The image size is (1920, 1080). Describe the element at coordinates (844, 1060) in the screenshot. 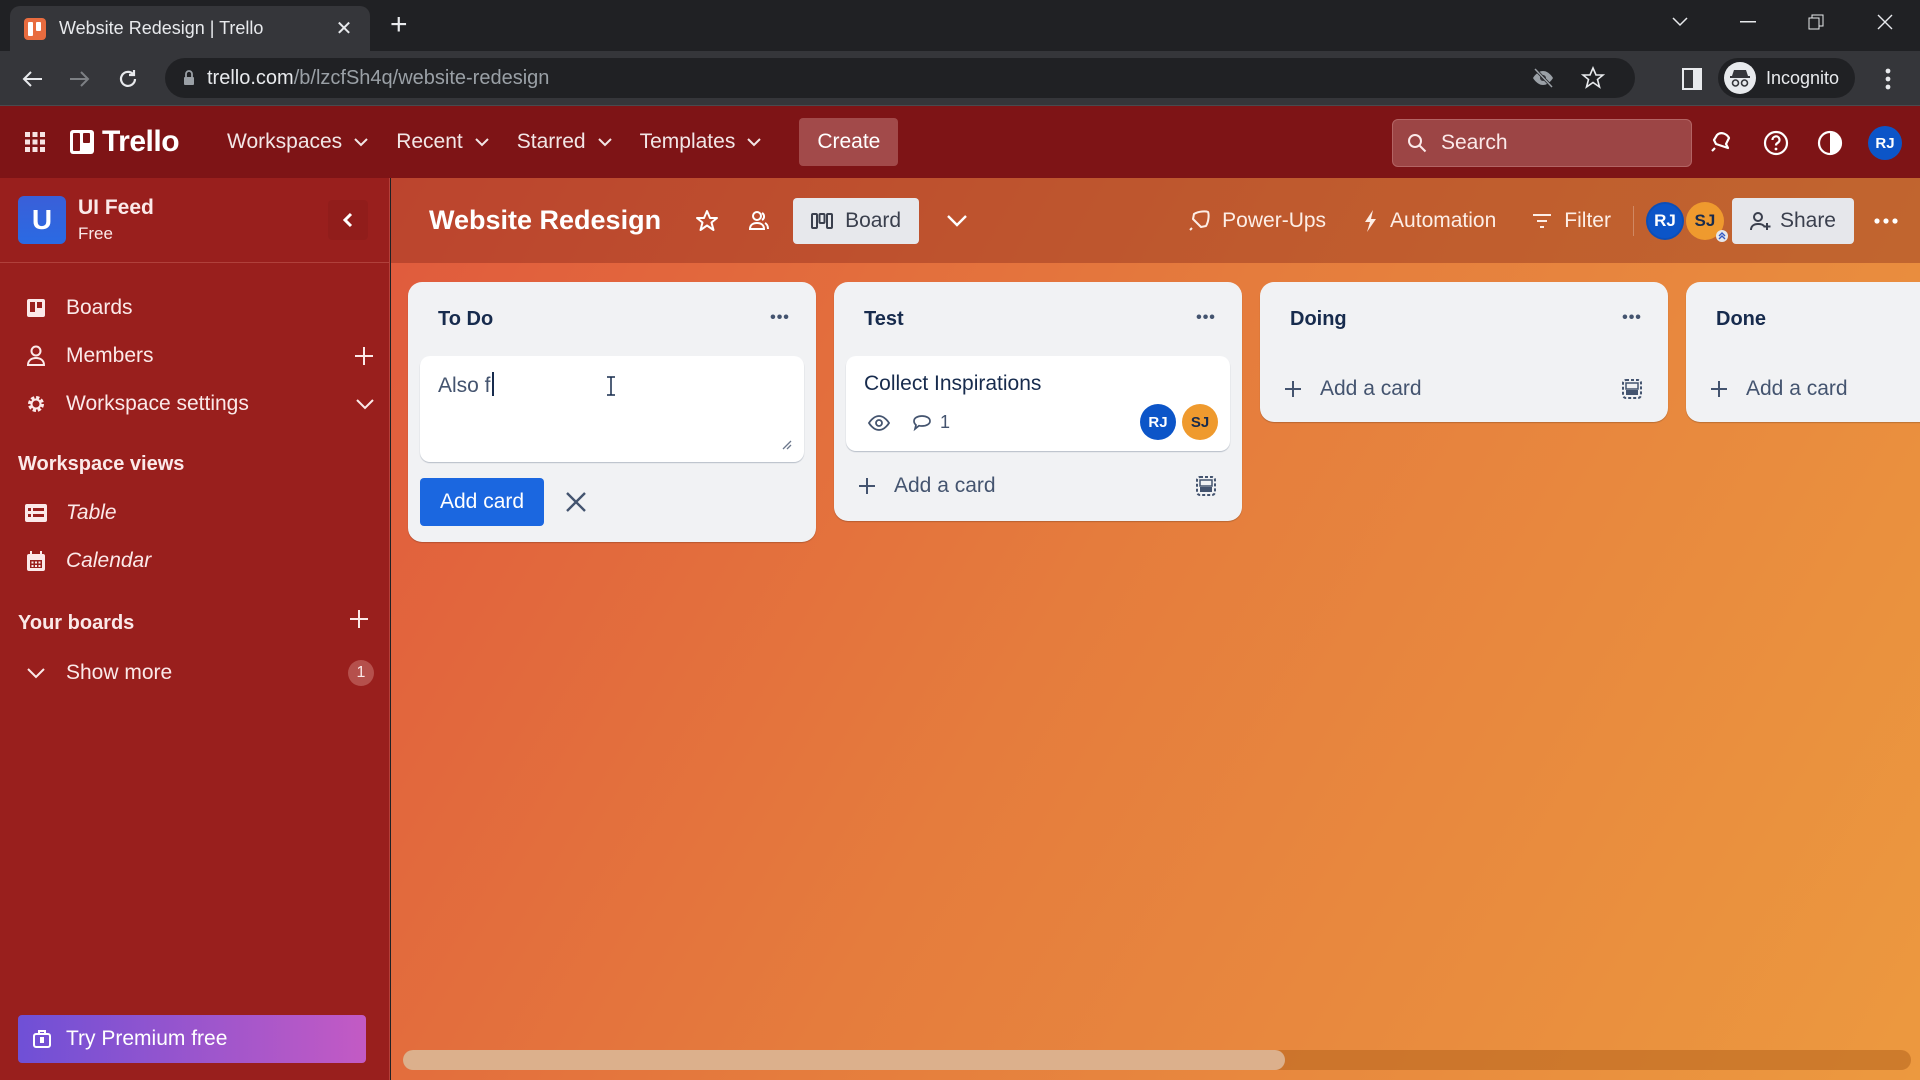

I see `scrollbar-thumb` at that location.